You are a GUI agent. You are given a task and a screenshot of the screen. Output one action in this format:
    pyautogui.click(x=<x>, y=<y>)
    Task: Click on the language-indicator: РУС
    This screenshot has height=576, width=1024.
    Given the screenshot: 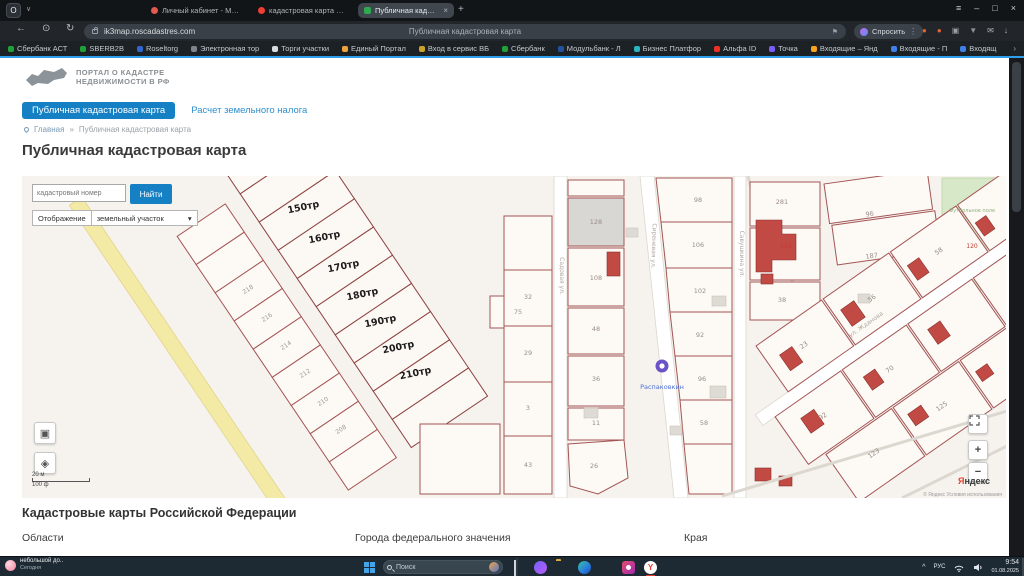 What is the action you would take?
    pyautogui.click(x=939, y=567)
    